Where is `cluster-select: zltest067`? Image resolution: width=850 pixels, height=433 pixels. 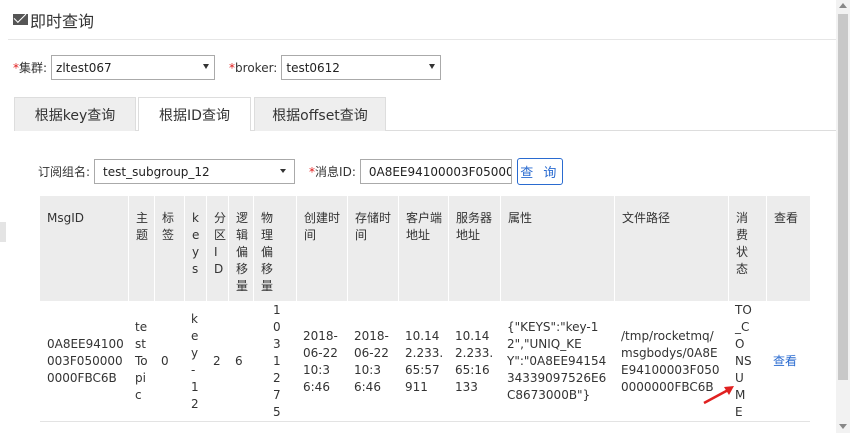
cluster-select: zltest067 is located at coordinates (133, 67).